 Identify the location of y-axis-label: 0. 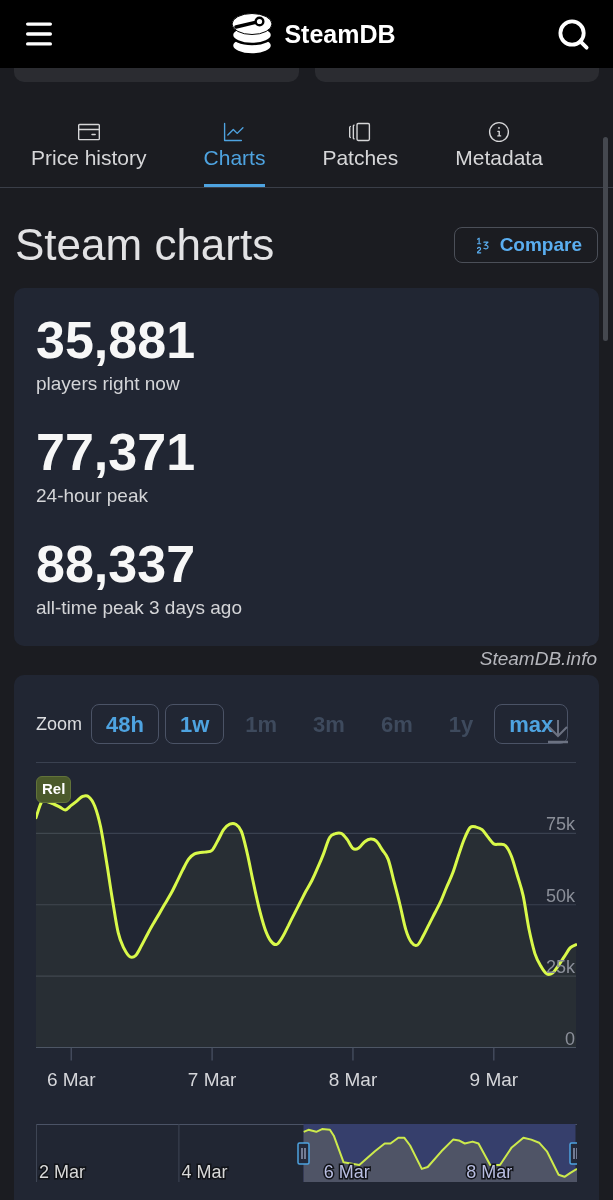
(570, 1038).